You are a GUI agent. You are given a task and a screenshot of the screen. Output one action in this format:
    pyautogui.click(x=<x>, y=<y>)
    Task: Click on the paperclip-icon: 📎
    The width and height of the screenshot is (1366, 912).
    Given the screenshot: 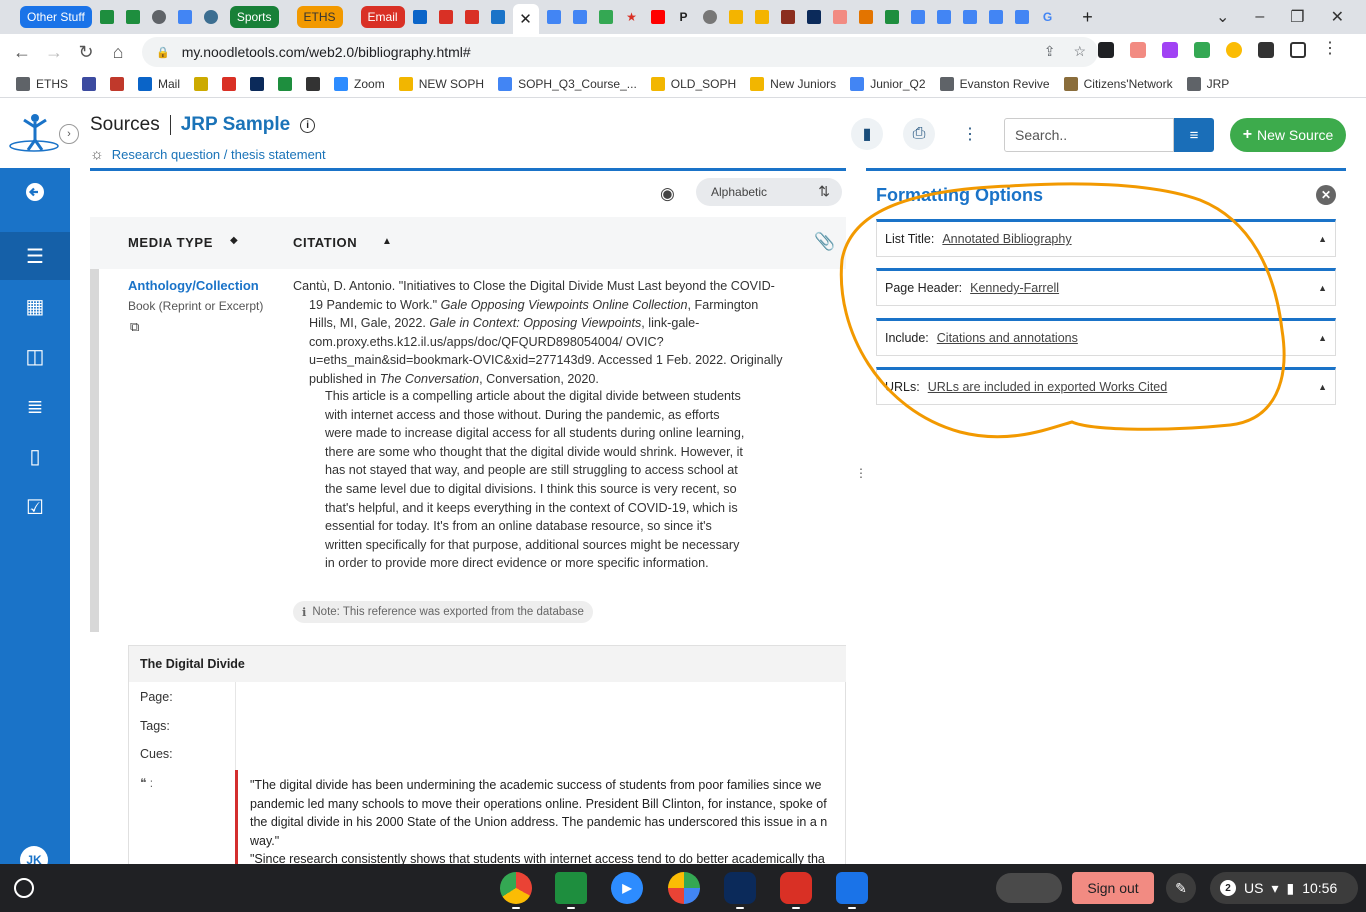 What is the action you would take?
    pyautogui.click(x=824, y=242)
    